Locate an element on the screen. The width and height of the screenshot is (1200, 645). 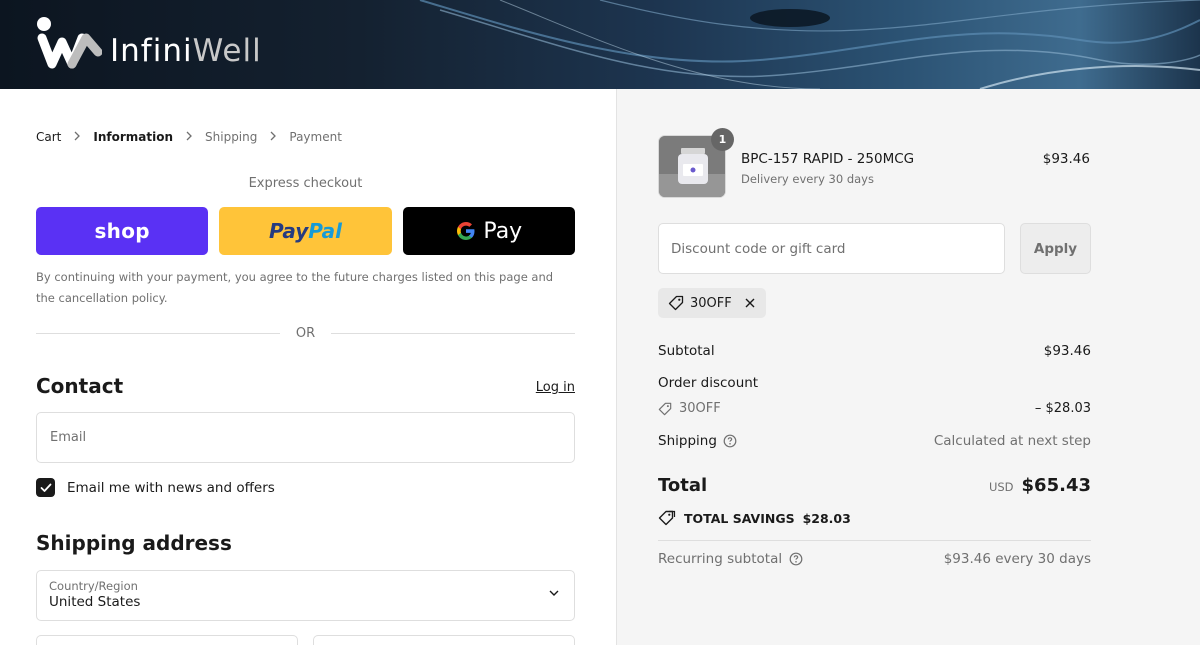
apply-discount-button: Apply is located at coordinates (1055, 248).